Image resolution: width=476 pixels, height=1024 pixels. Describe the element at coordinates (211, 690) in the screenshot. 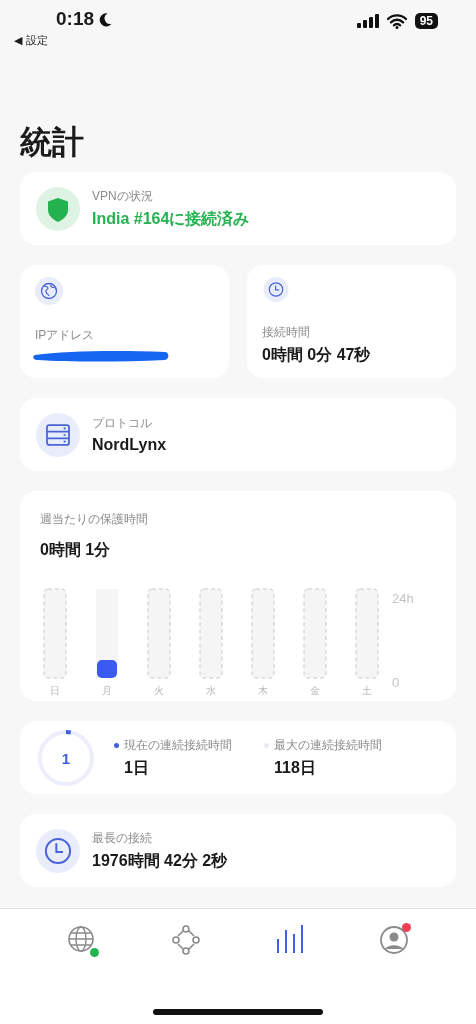

I see `day-label: 水` at that location.